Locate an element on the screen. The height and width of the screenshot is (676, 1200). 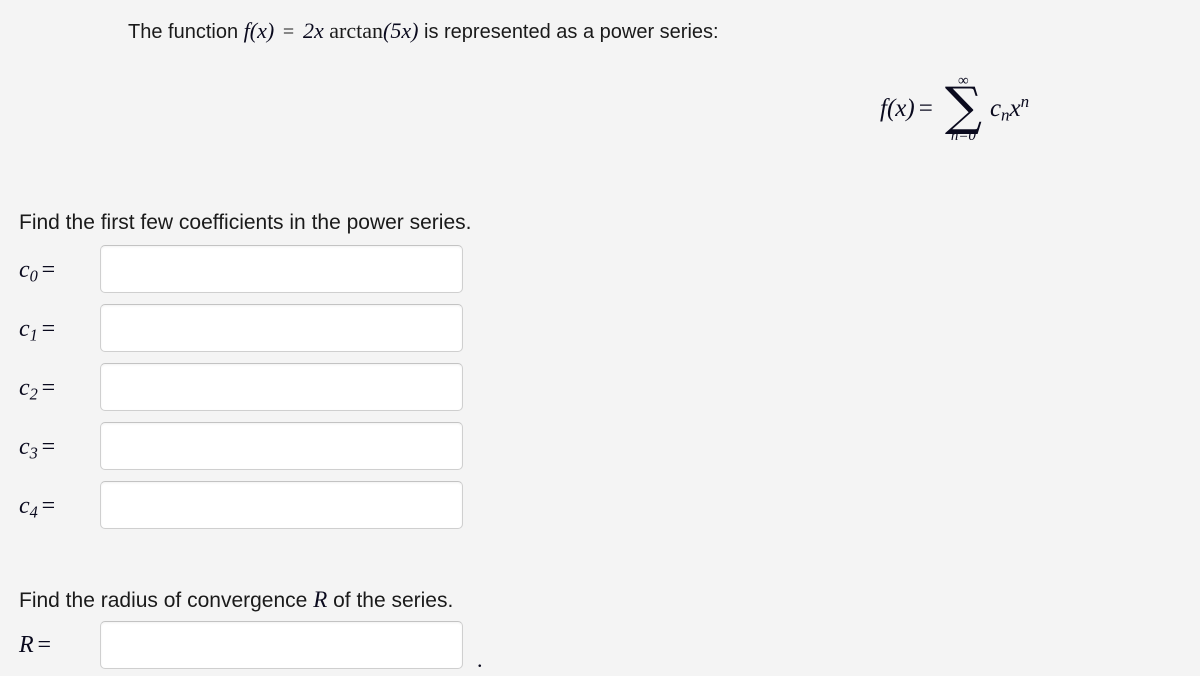
coefficient-label-c4: c4 = is located at coordinates (55, 508).